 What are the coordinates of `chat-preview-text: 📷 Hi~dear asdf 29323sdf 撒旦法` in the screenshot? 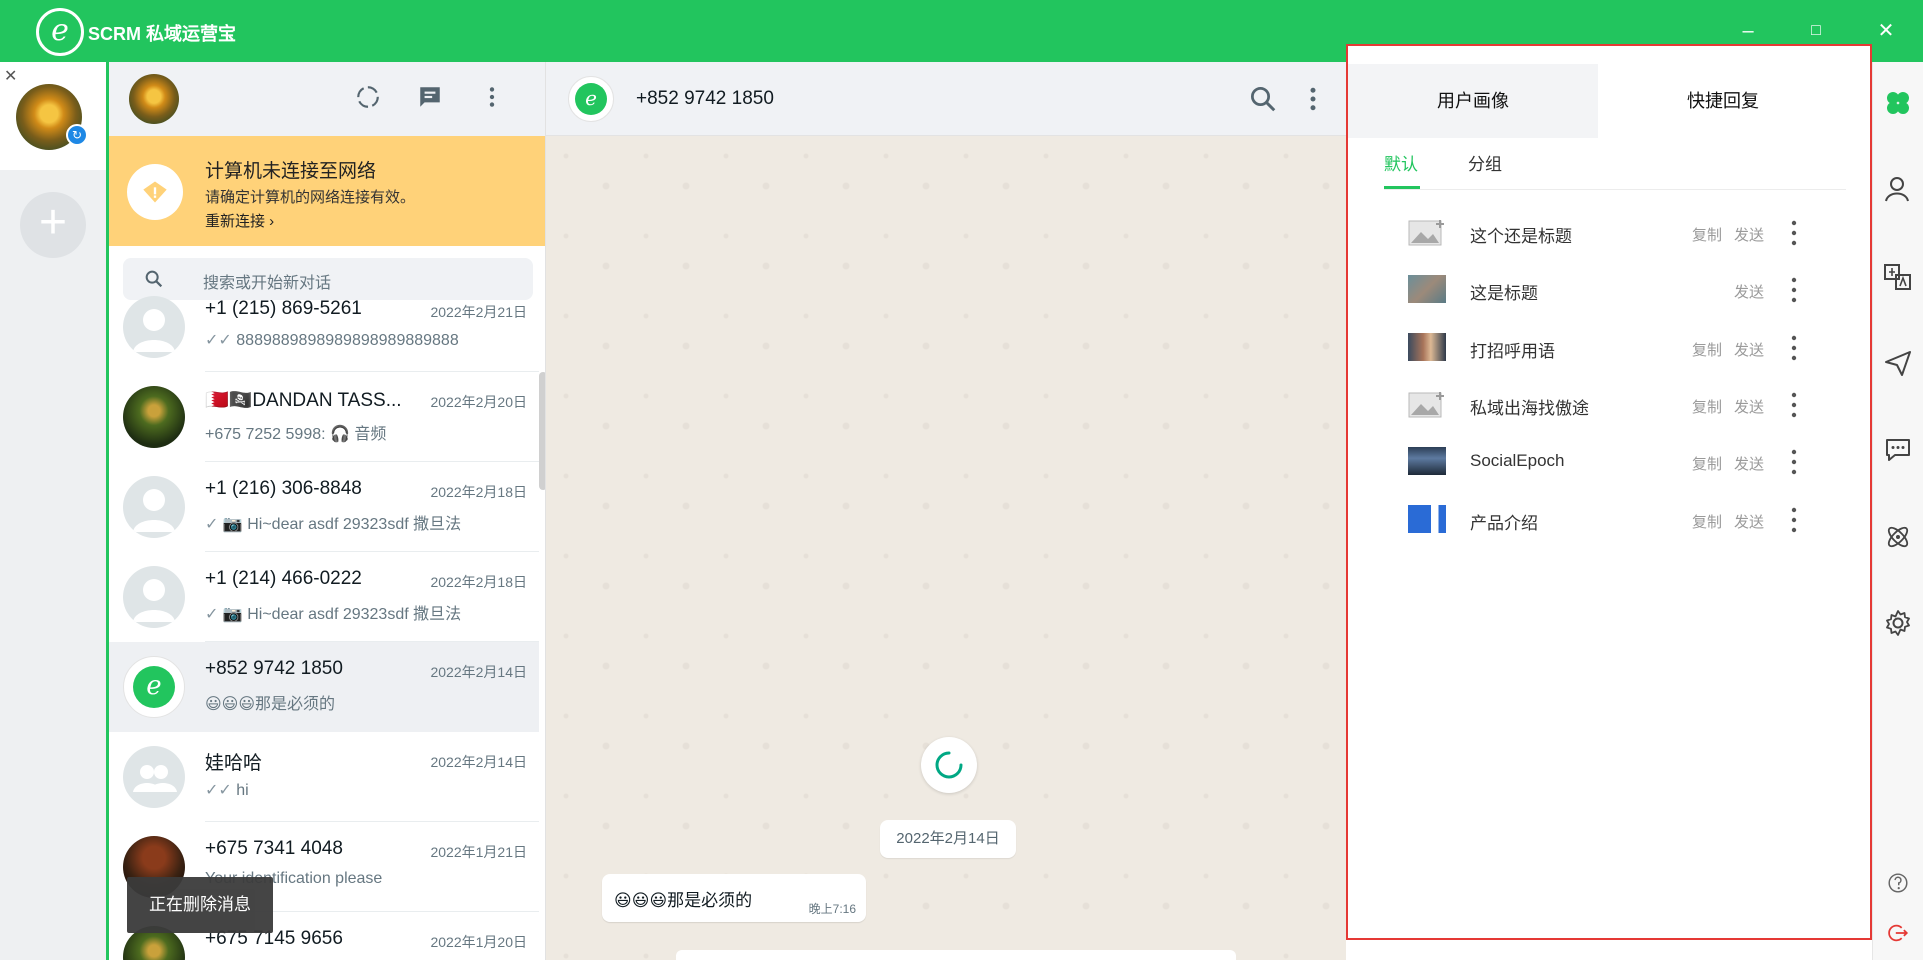 It's located at (342, 614).